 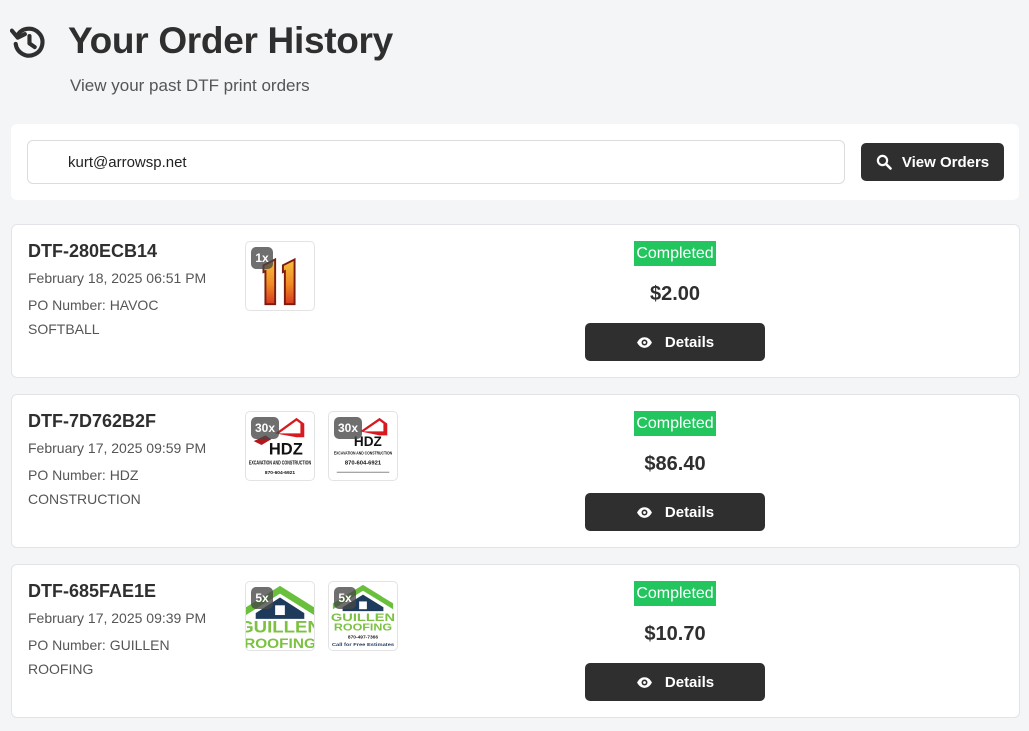 What do you see at coordinates (92, 421) in the screenshot?
I see `order-id: DTF-7D762B2F` at bounding box center [92, 421].